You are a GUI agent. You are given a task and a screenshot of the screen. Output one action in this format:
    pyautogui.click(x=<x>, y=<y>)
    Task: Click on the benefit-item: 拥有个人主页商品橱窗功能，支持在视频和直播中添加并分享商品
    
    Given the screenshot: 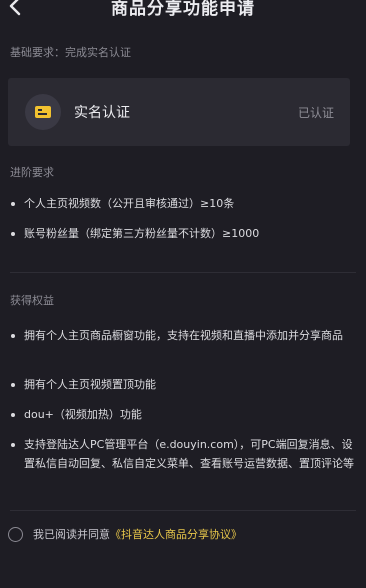 What is the action you would take?
    pyautogui.click(x=182, y=335)
    